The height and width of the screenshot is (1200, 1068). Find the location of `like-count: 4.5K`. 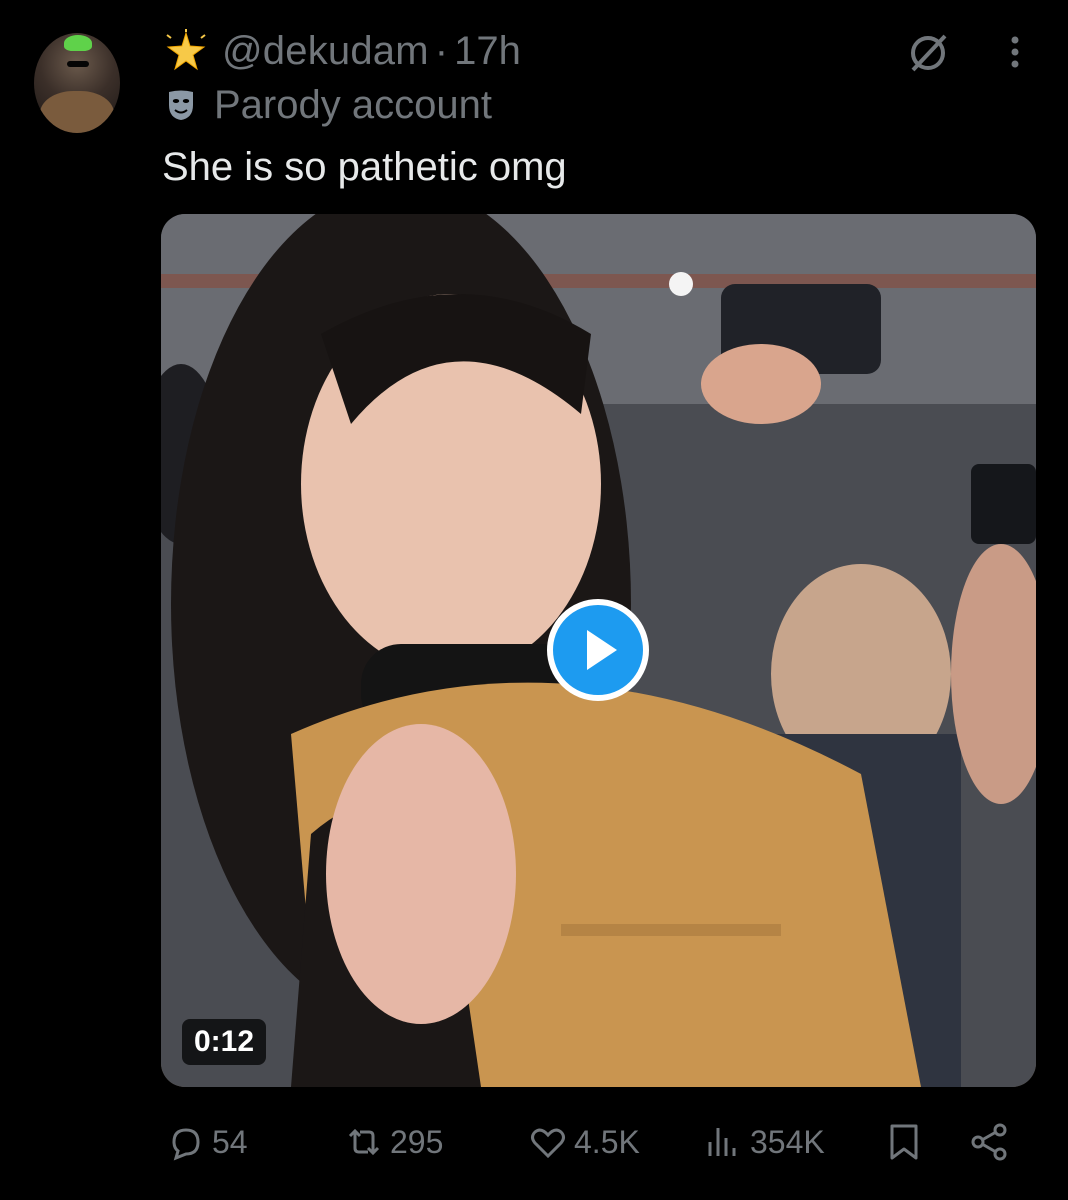

like-count: 4.5K is located at coordinates (607, 1141).